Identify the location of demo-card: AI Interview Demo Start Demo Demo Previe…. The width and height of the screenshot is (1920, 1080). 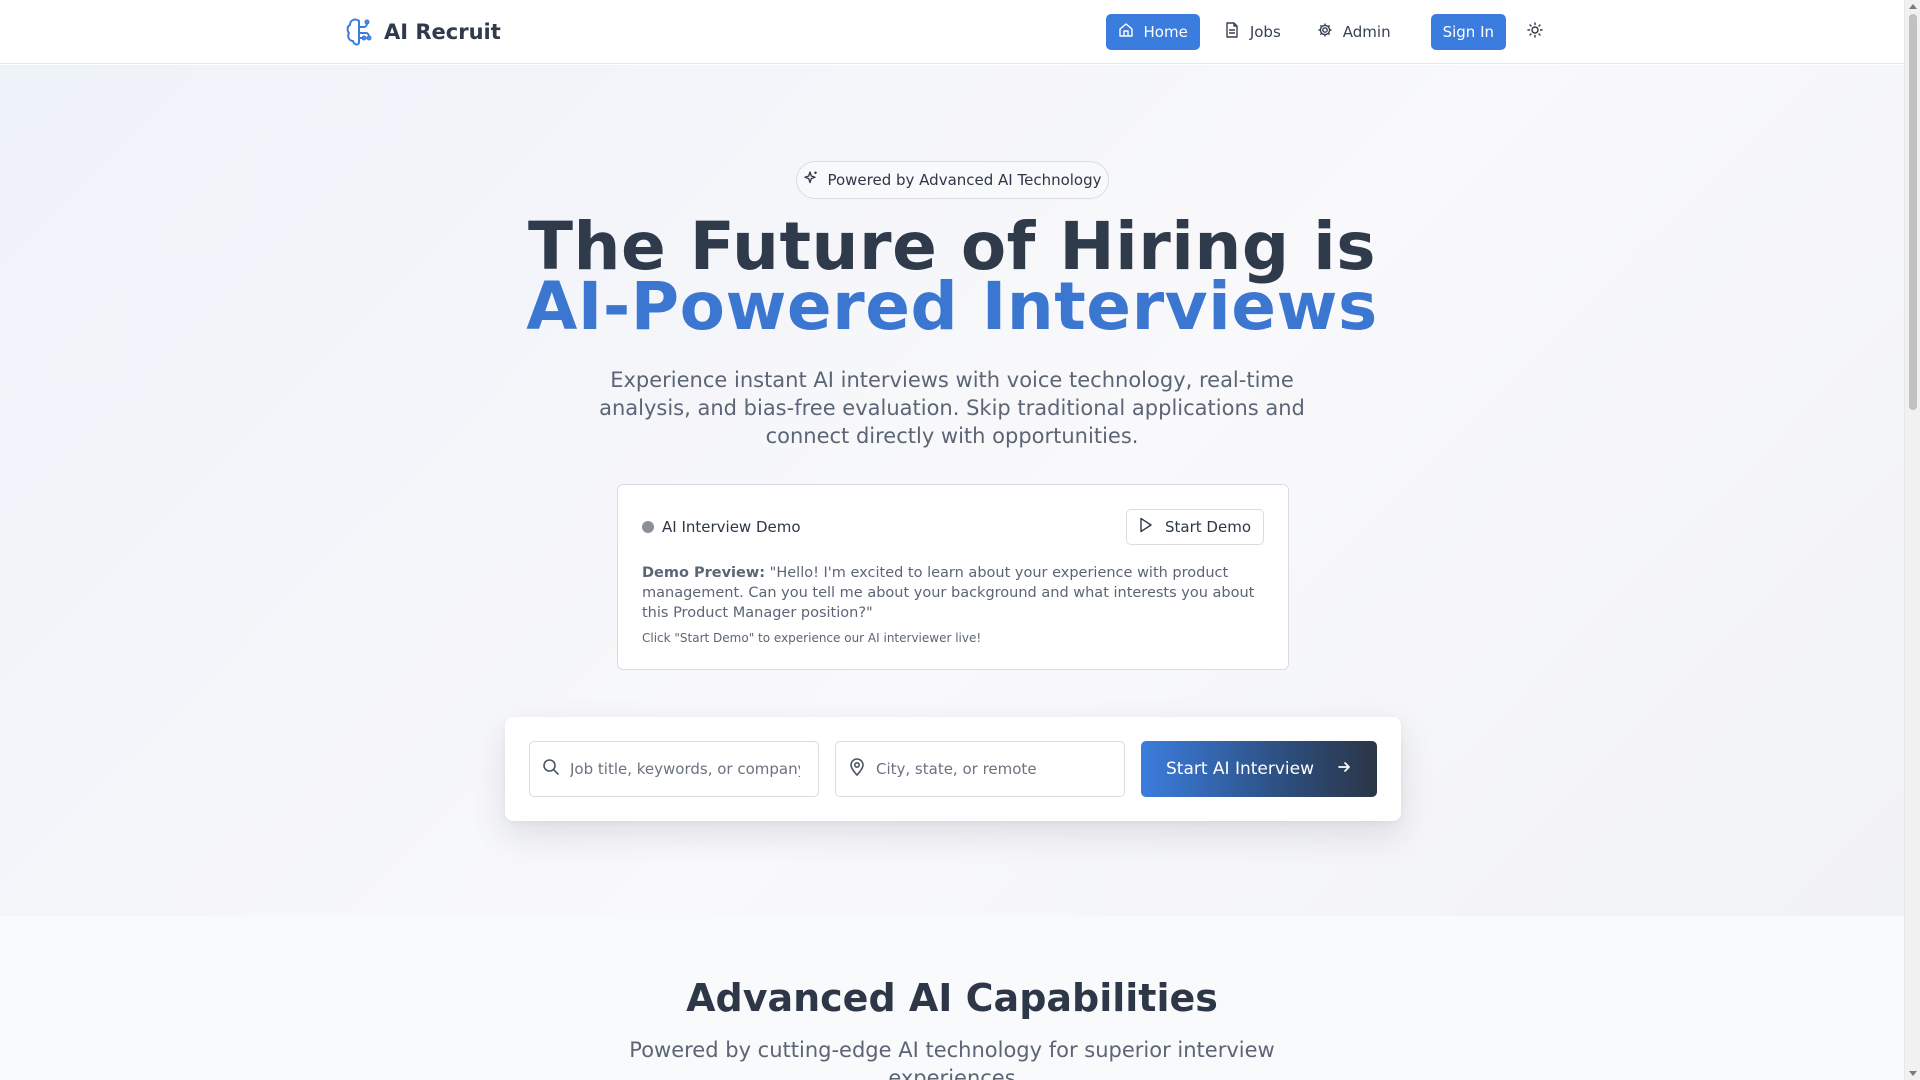
(953, 577).